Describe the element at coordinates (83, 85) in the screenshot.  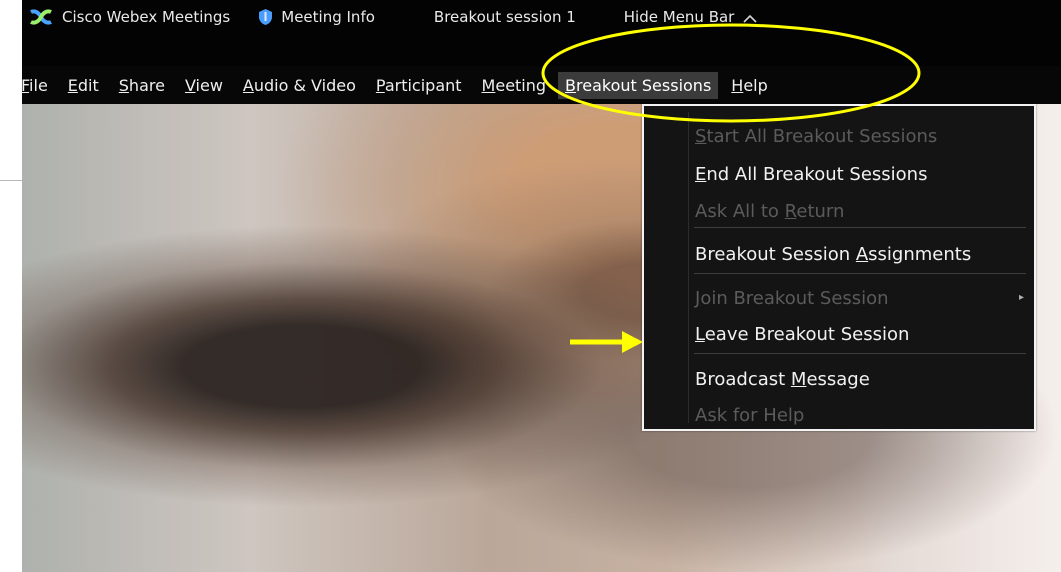
I see `menu-edit: Edit` at that location.